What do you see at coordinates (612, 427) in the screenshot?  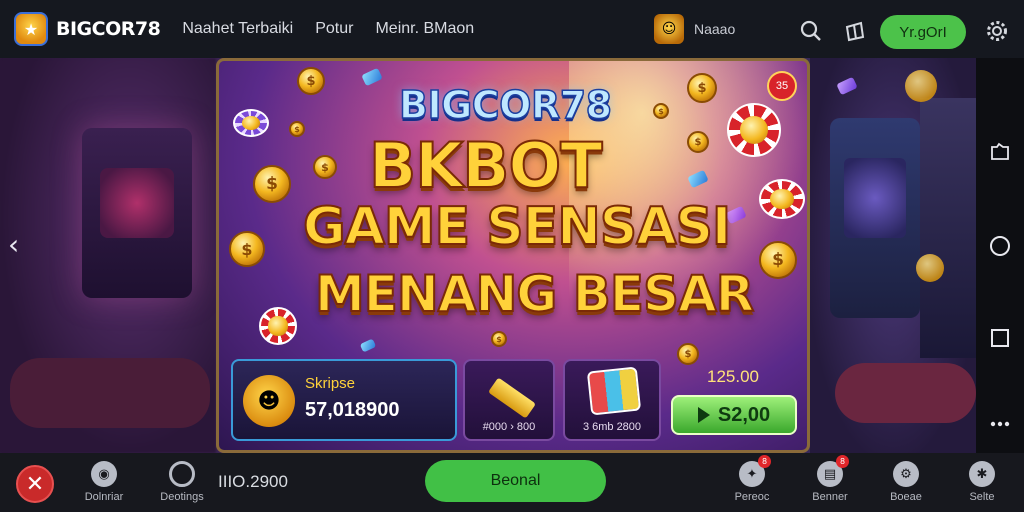 I see `prize-caption: 3 6mb 2800` at bounding box center [612, 427].